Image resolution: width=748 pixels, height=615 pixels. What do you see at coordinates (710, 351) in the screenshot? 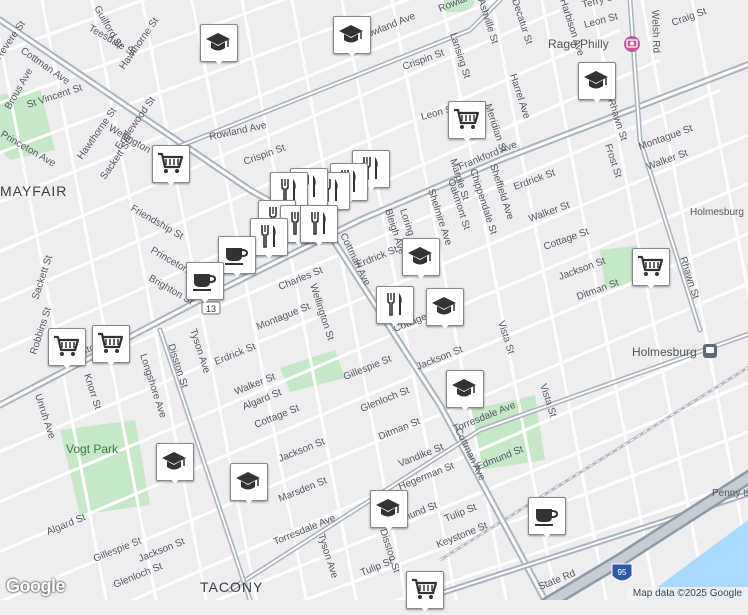
I see `train-station-icon` at bounding box center [710, 351].